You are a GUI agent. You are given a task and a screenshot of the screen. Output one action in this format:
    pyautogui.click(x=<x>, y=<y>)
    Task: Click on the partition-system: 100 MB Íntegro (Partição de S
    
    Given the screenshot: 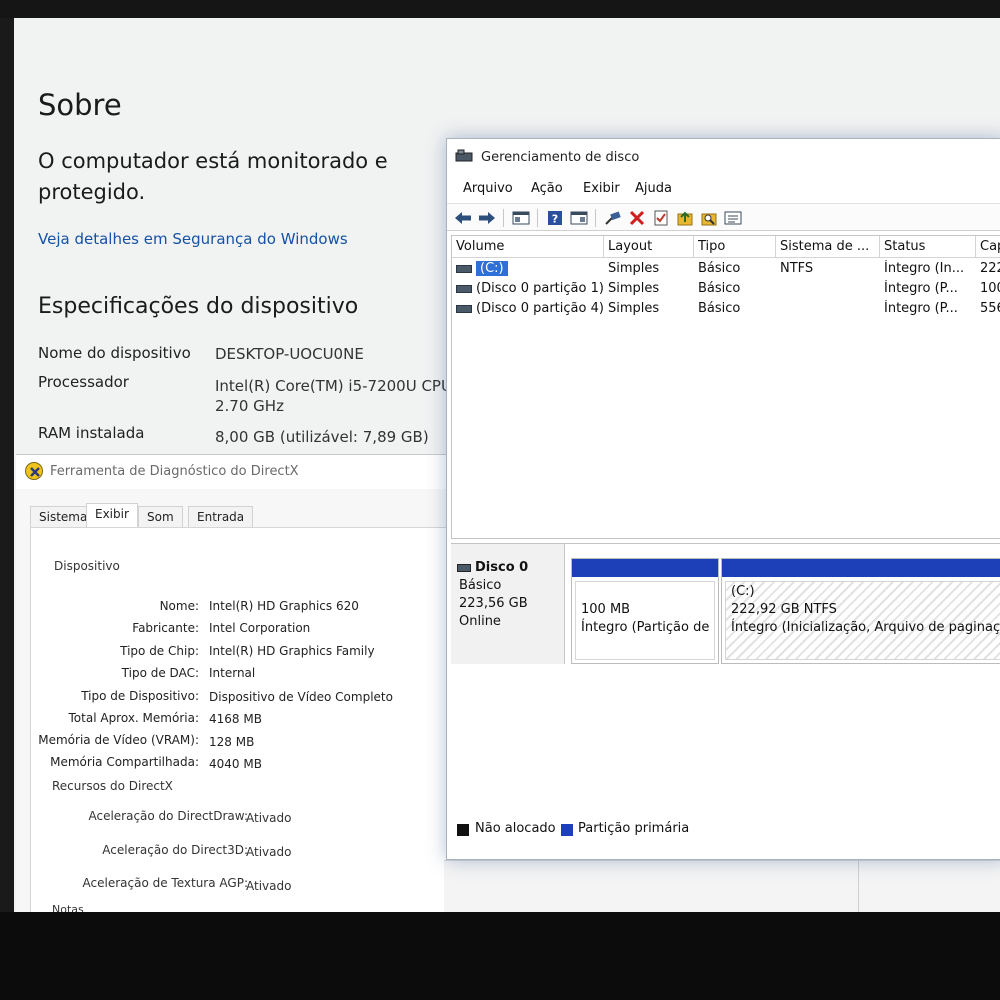 What is the action you would take?
    pyautogui.click(x=645, y=611)
    